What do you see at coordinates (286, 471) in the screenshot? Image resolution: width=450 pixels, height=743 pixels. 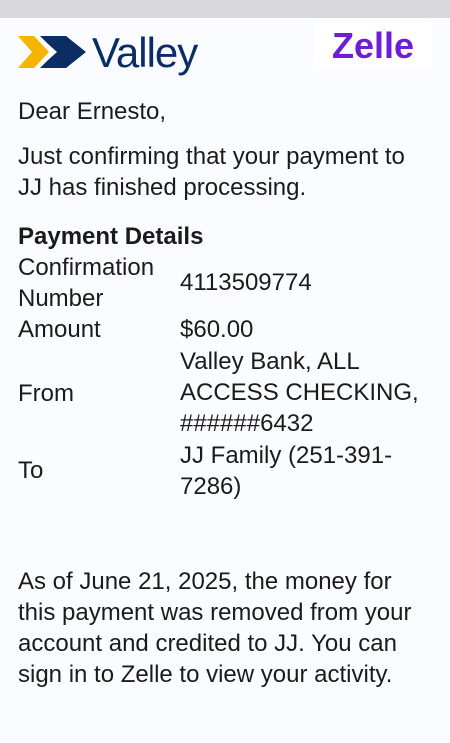 I see `detail-value: JJ Family (251-391-7286)` at bounding box center [286, 471].